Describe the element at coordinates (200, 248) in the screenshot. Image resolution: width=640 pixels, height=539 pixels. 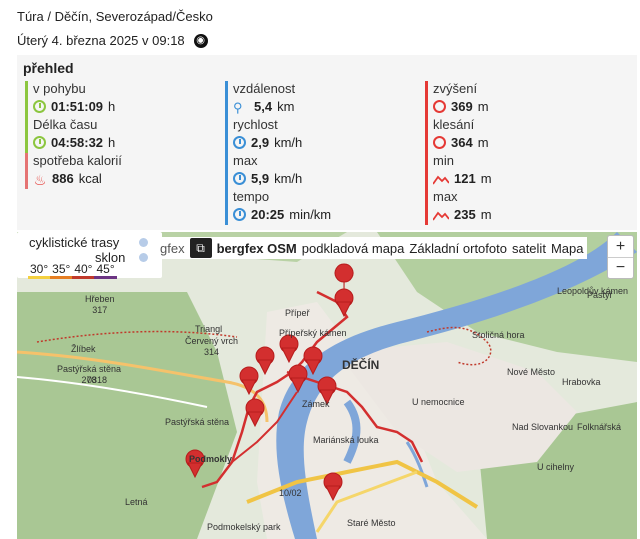
I see `layers-icon: ⧉` at that location.